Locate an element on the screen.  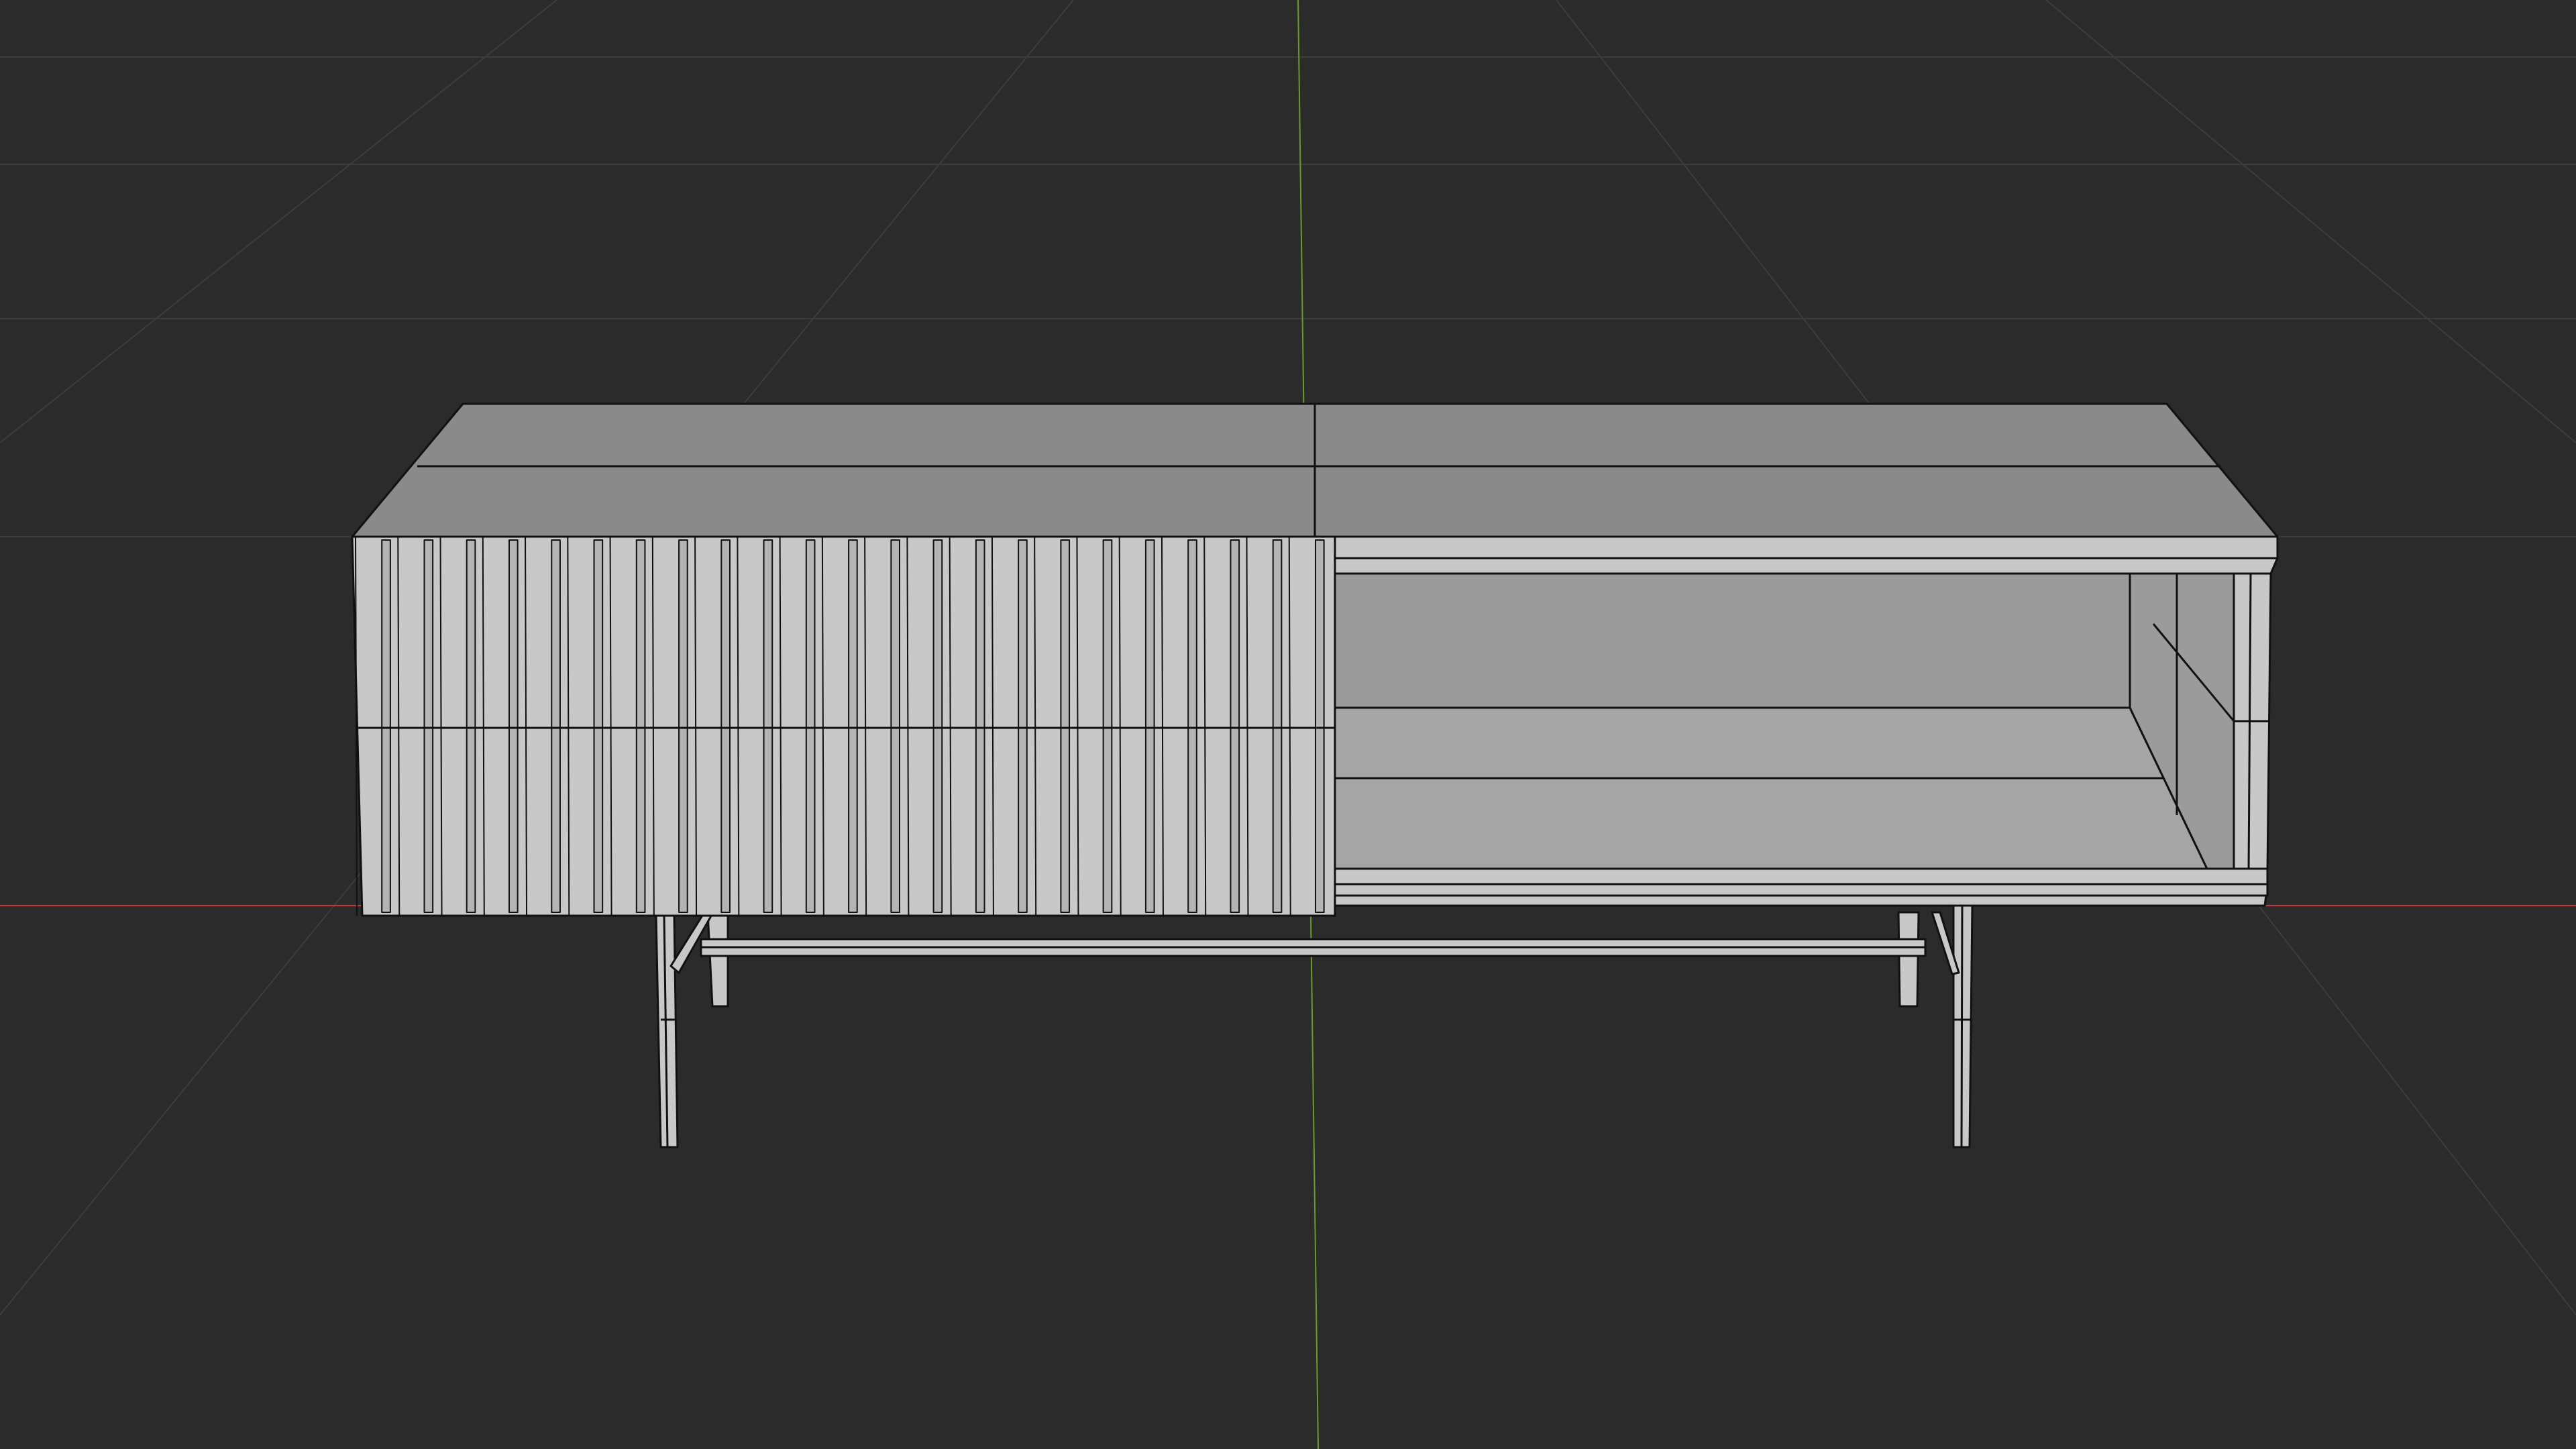
top-front-lip is located at coordinates (1806, 566).